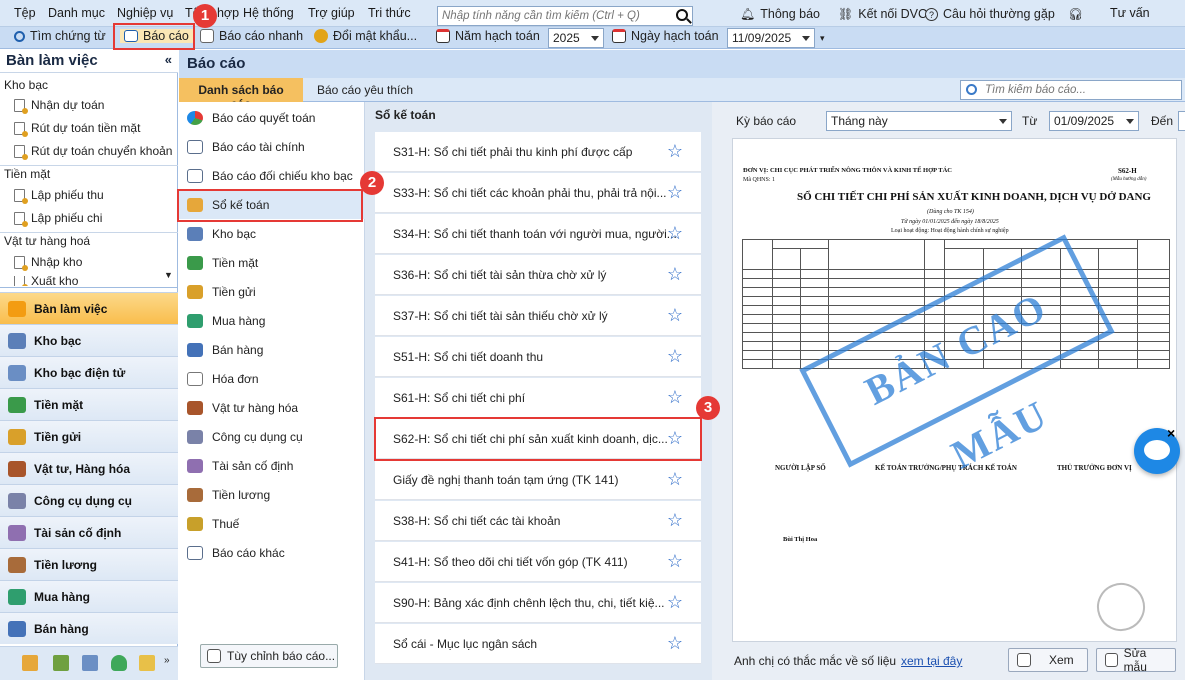 Image resolution: width=1185 pixels, height=680 pixels. I want to click on splitter, so click(89, 287).